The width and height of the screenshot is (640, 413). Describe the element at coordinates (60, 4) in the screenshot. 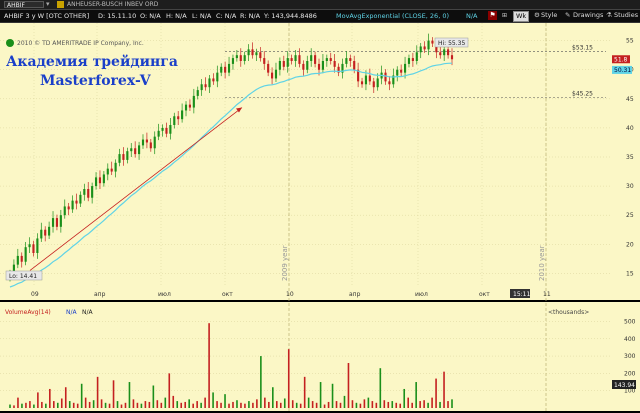

I see `link-color-icon` at that location.